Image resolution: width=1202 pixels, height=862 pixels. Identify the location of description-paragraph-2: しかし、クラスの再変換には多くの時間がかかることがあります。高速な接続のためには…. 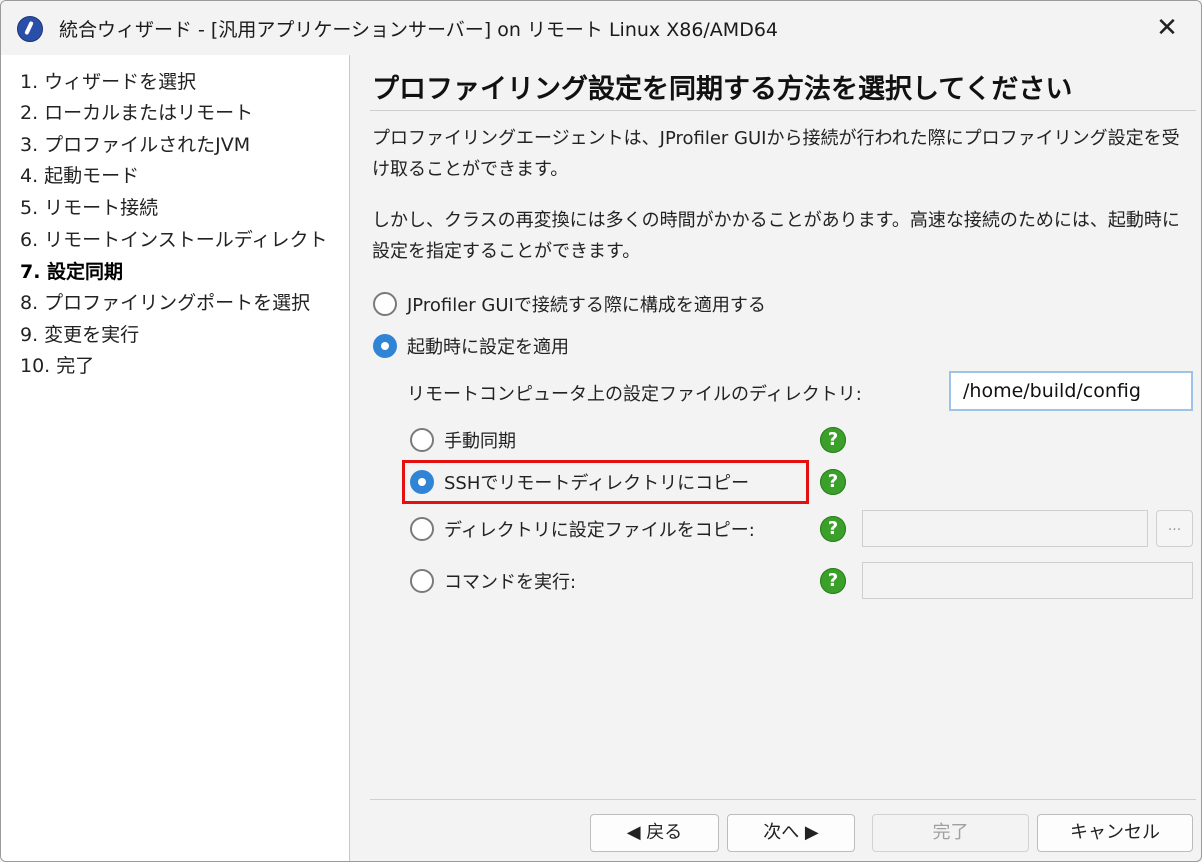
(776, 236).